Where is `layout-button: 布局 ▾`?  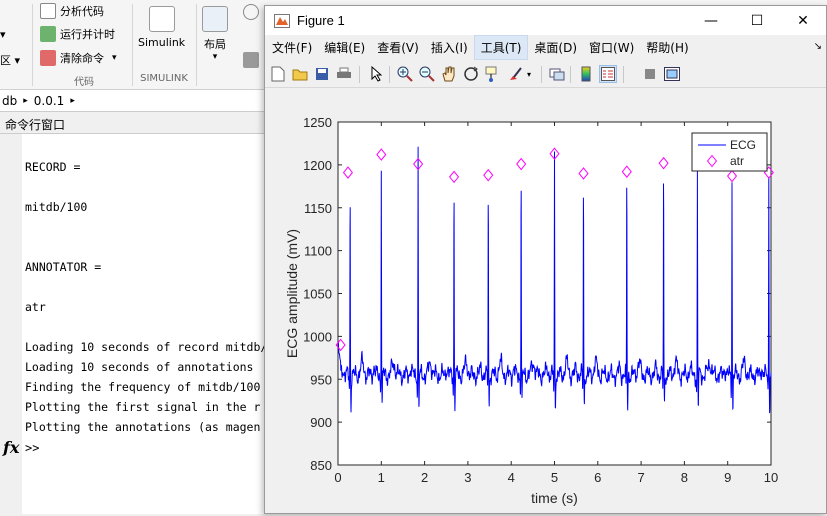 layout-button: 布局 ▾ is located at coordinates (215, 34).